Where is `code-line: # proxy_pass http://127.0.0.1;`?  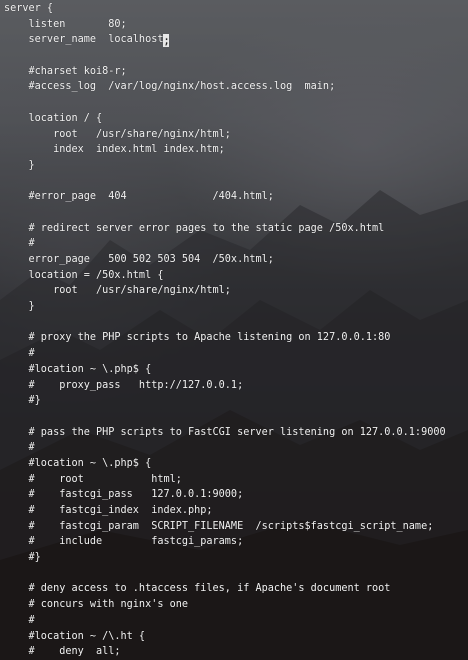
code-line: # proxy_pass http://127.0.0.1; is located at coordinates (124, 385).